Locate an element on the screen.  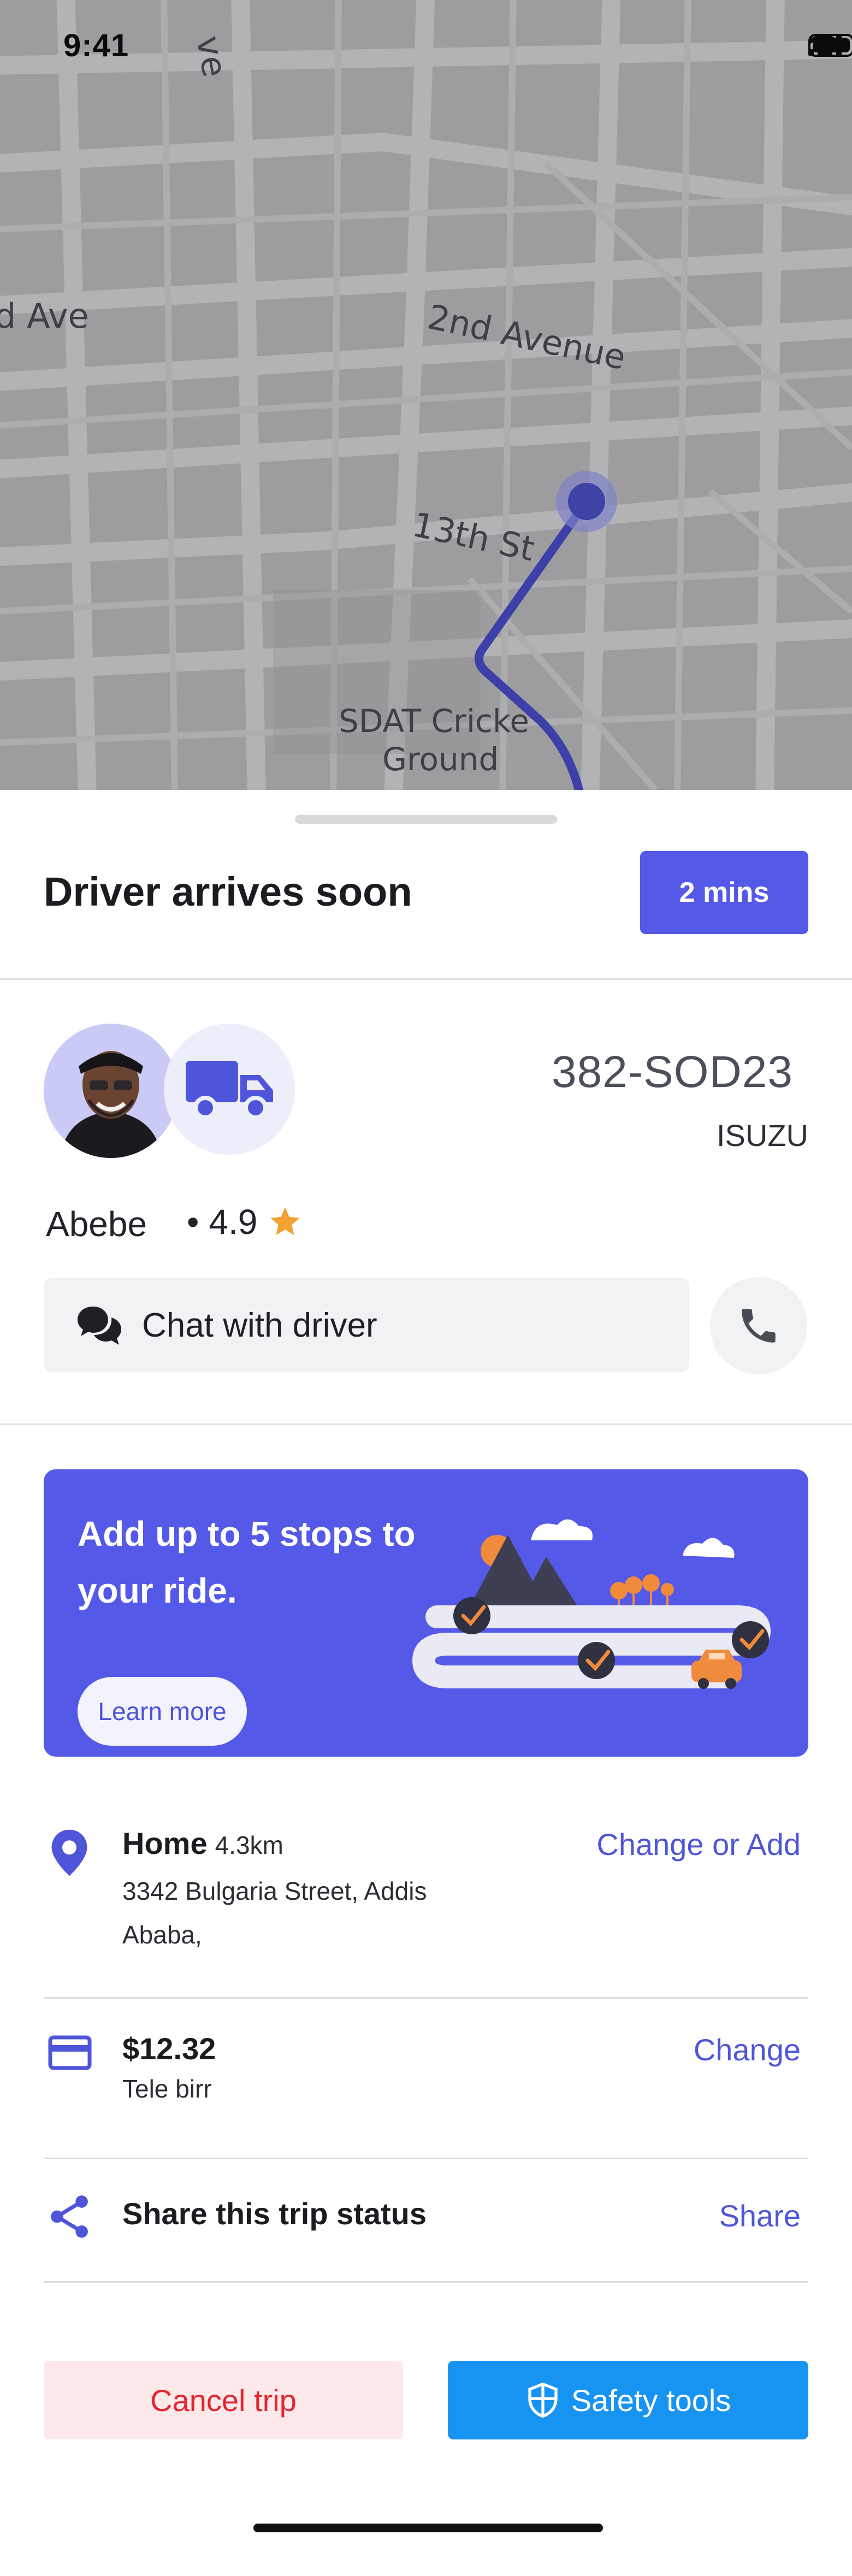
eta-badge: 2 mins is located at coordinates (724, 893).